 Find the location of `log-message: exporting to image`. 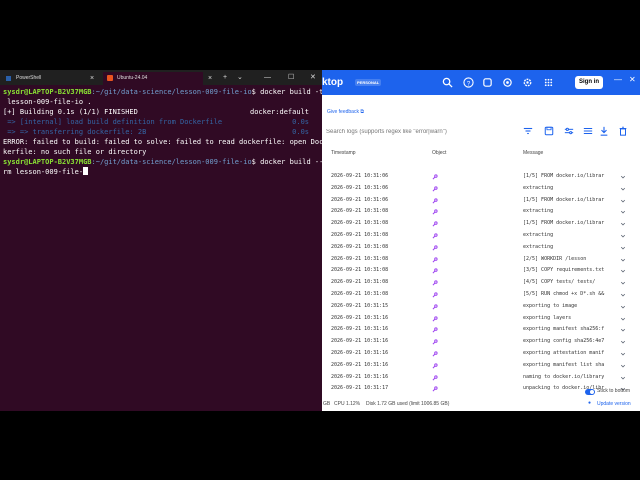

log-message: exporting to image is located at coordinates (550, 305).